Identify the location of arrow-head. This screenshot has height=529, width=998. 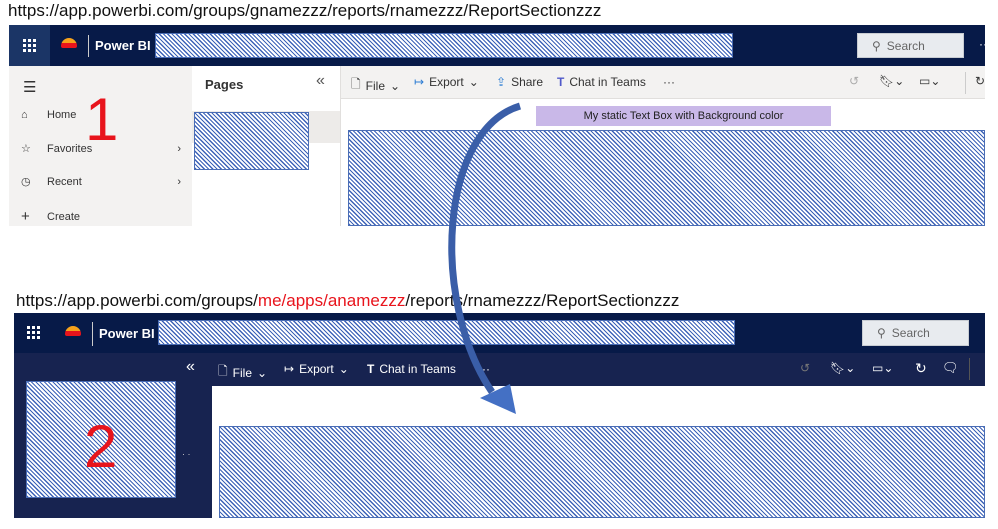
(498, 399).